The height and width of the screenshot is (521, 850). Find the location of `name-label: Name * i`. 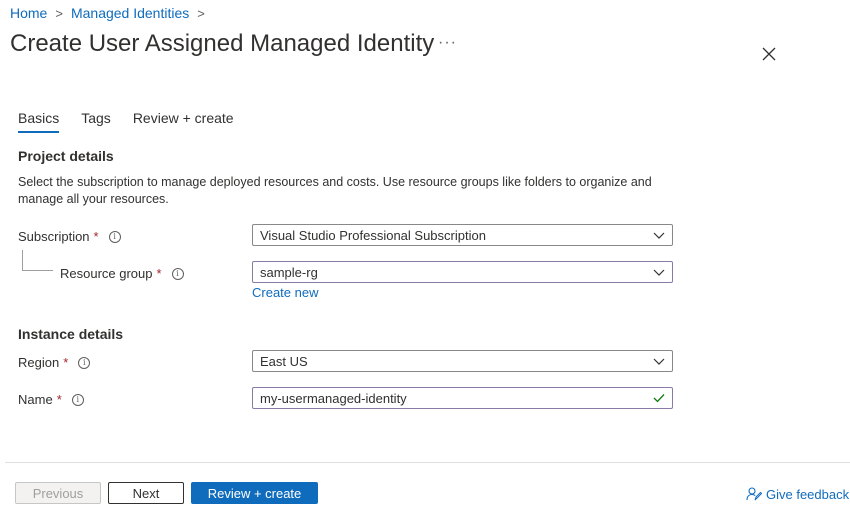

name-label: Name * i is located at coordinates (51, 399).